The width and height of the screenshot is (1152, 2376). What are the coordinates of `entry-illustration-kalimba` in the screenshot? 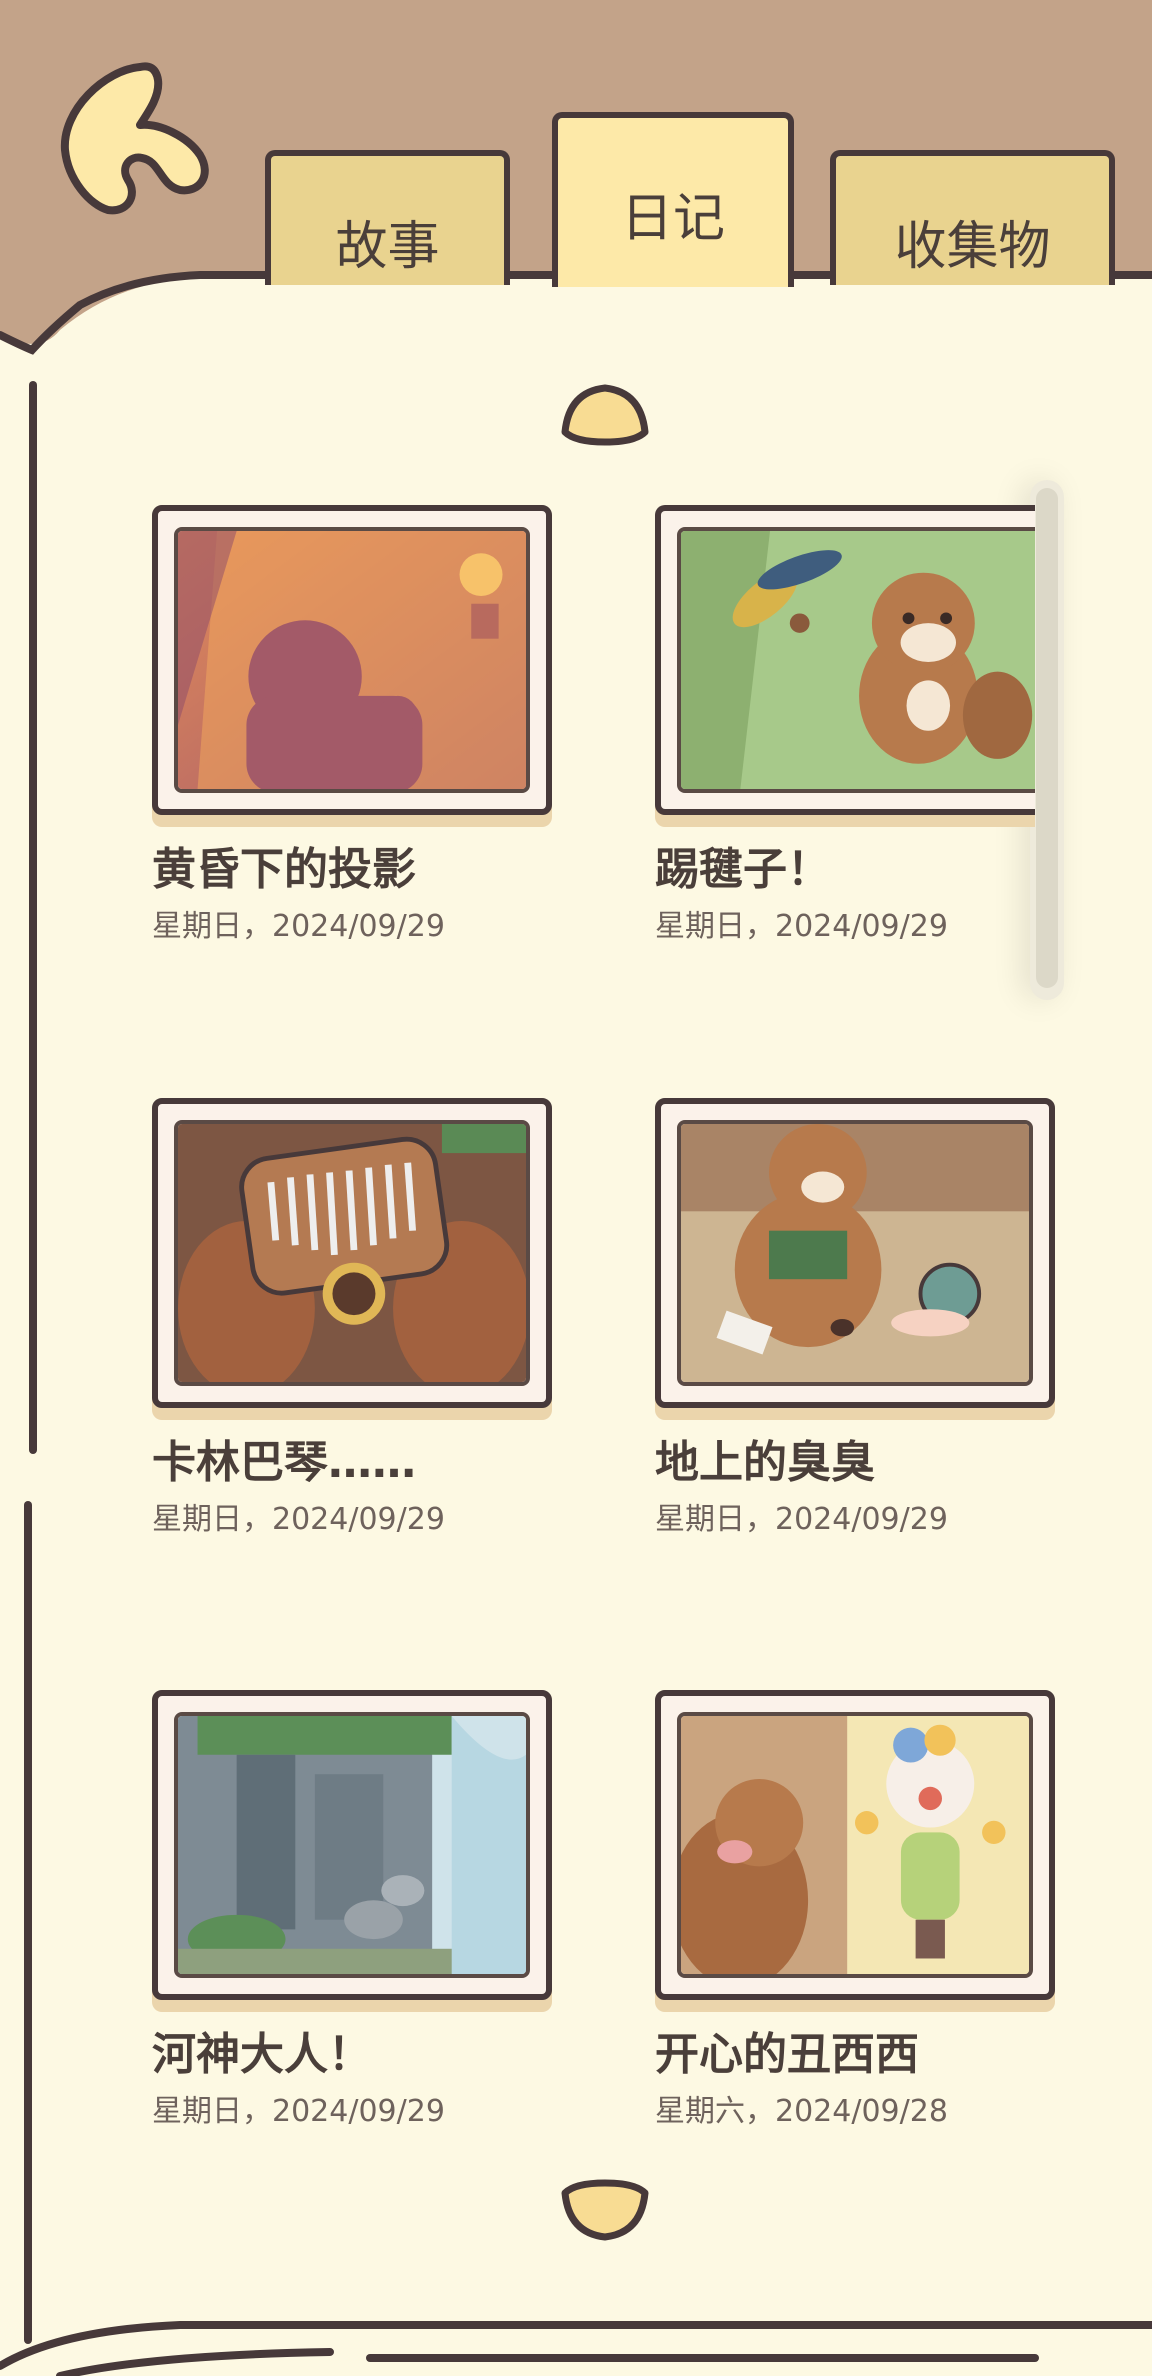 It's located at (352, 1253).